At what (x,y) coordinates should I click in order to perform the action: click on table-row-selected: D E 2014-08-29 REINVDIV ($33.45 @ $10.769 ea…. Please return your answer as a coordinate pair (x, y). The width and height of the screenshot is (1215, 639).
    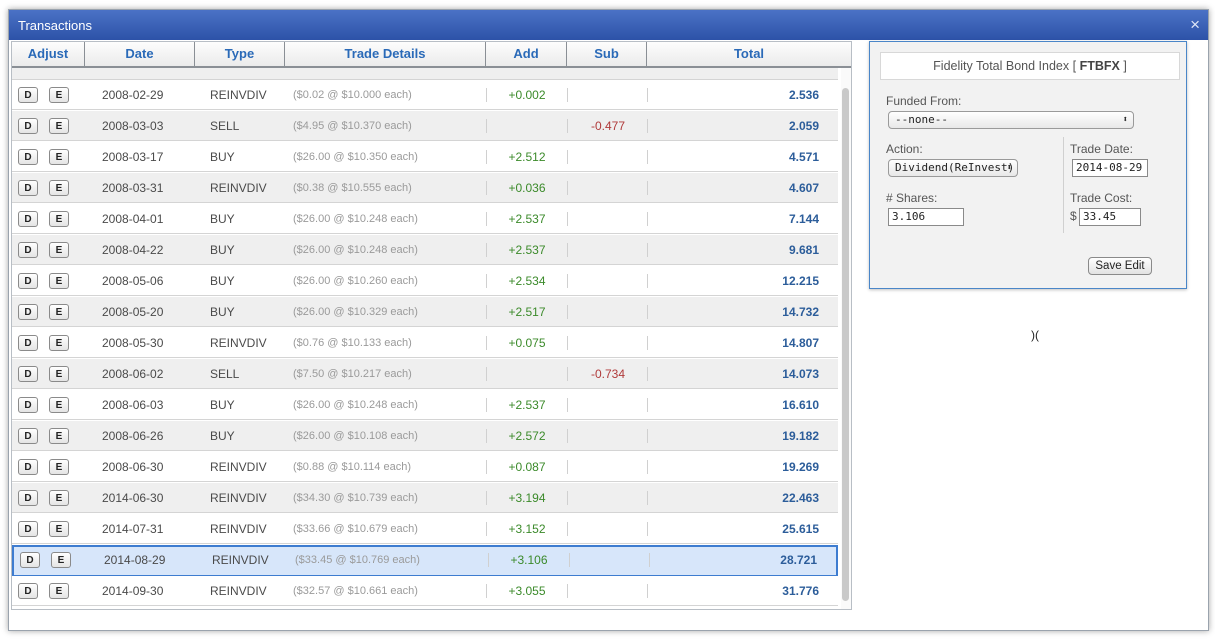
    Looking at the image, I should click on (425, 561).